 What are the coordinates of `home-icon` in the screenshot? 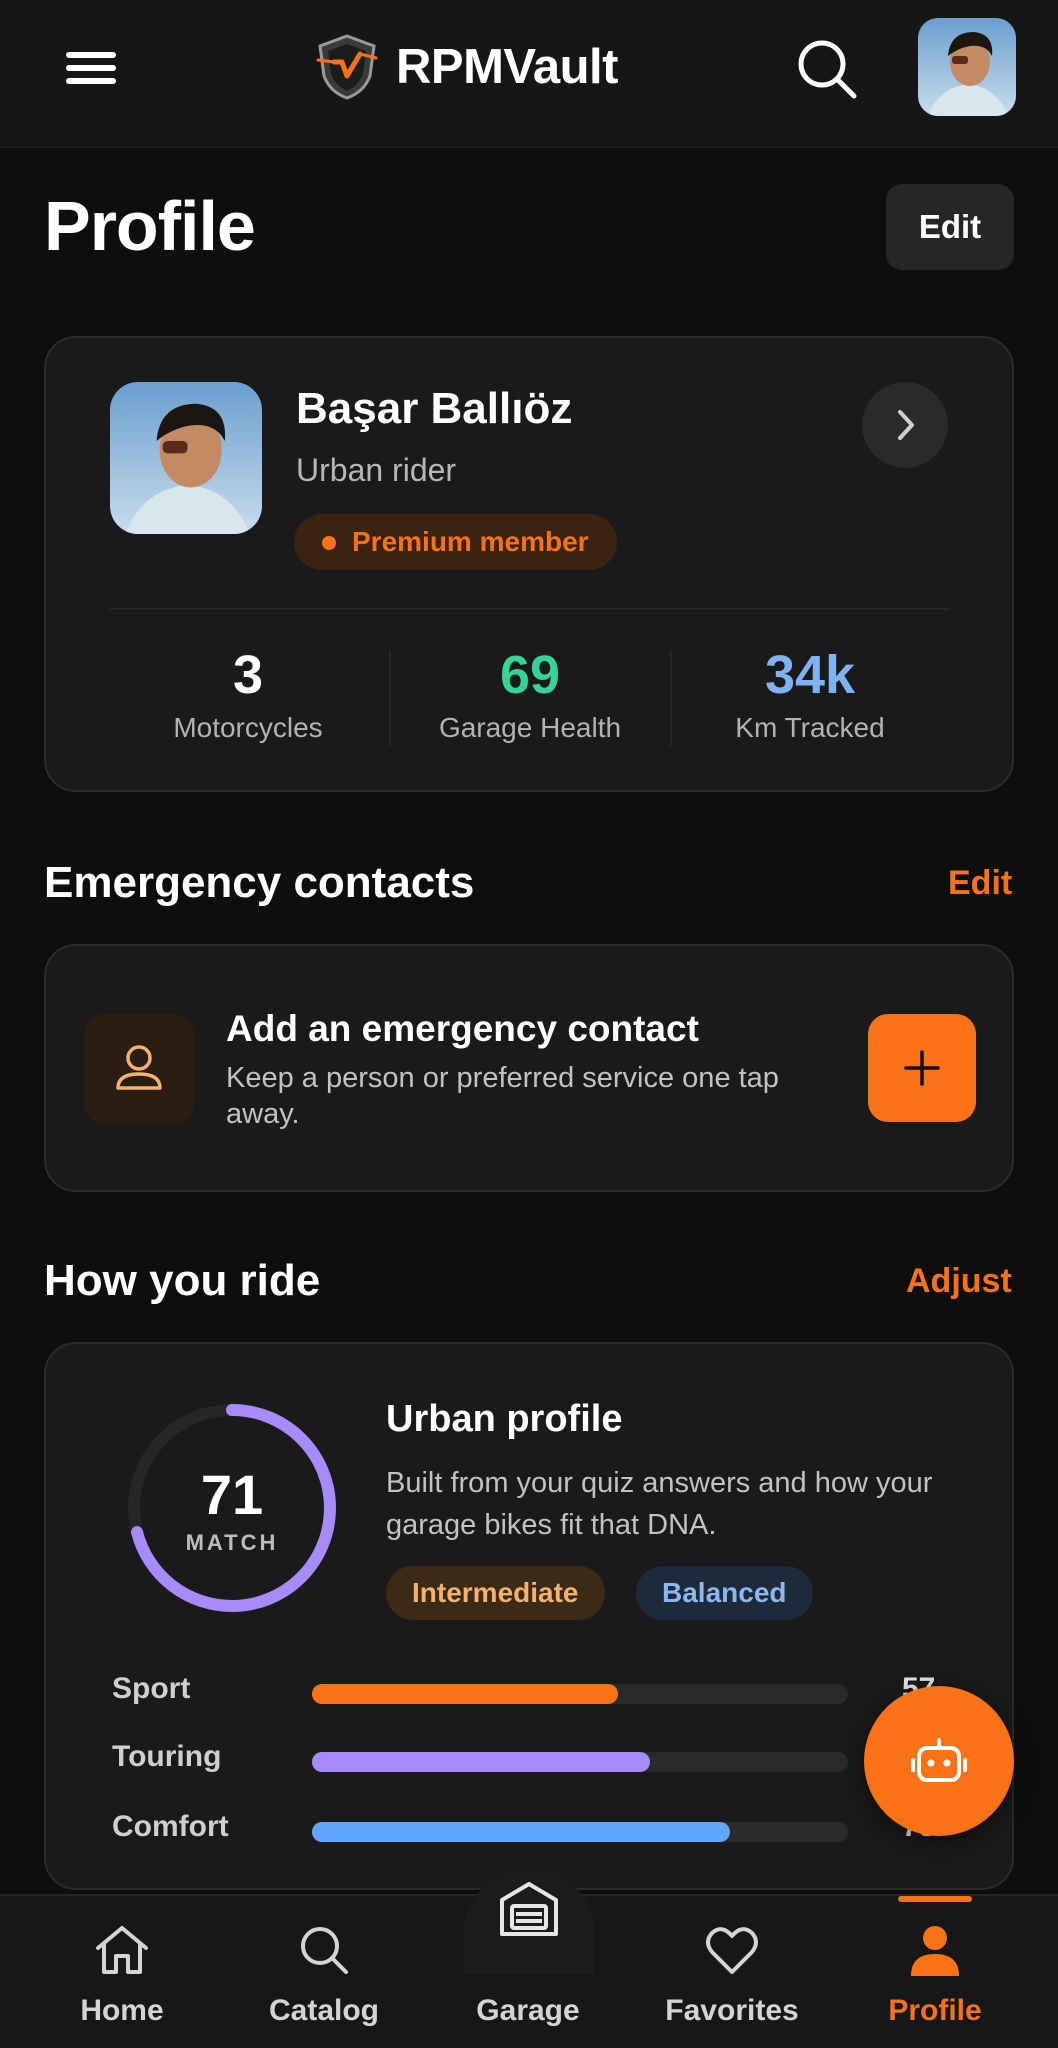 It's located at (122, 1950).